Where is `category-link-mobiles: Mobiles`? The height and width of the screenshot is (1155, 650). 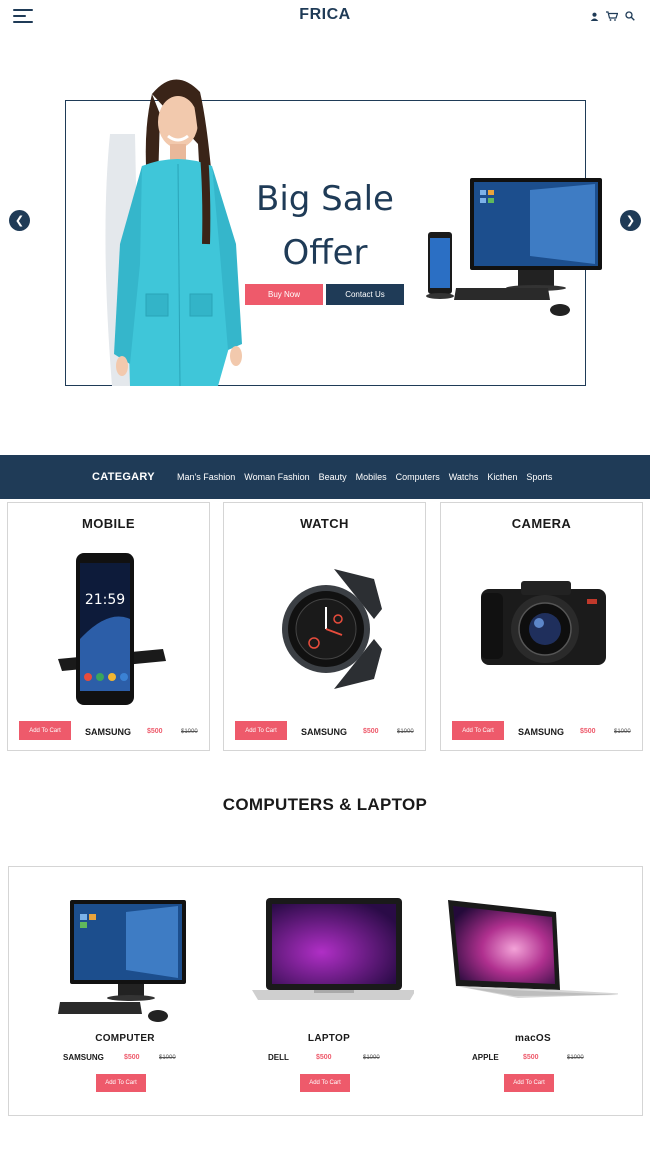
category-link-mobiles: Mobiles is located at coordinates (371, 477).